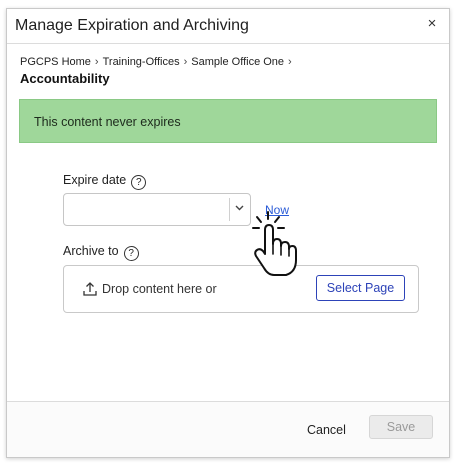  I want to click on cancel-button: Cancel, so click(326, 430).